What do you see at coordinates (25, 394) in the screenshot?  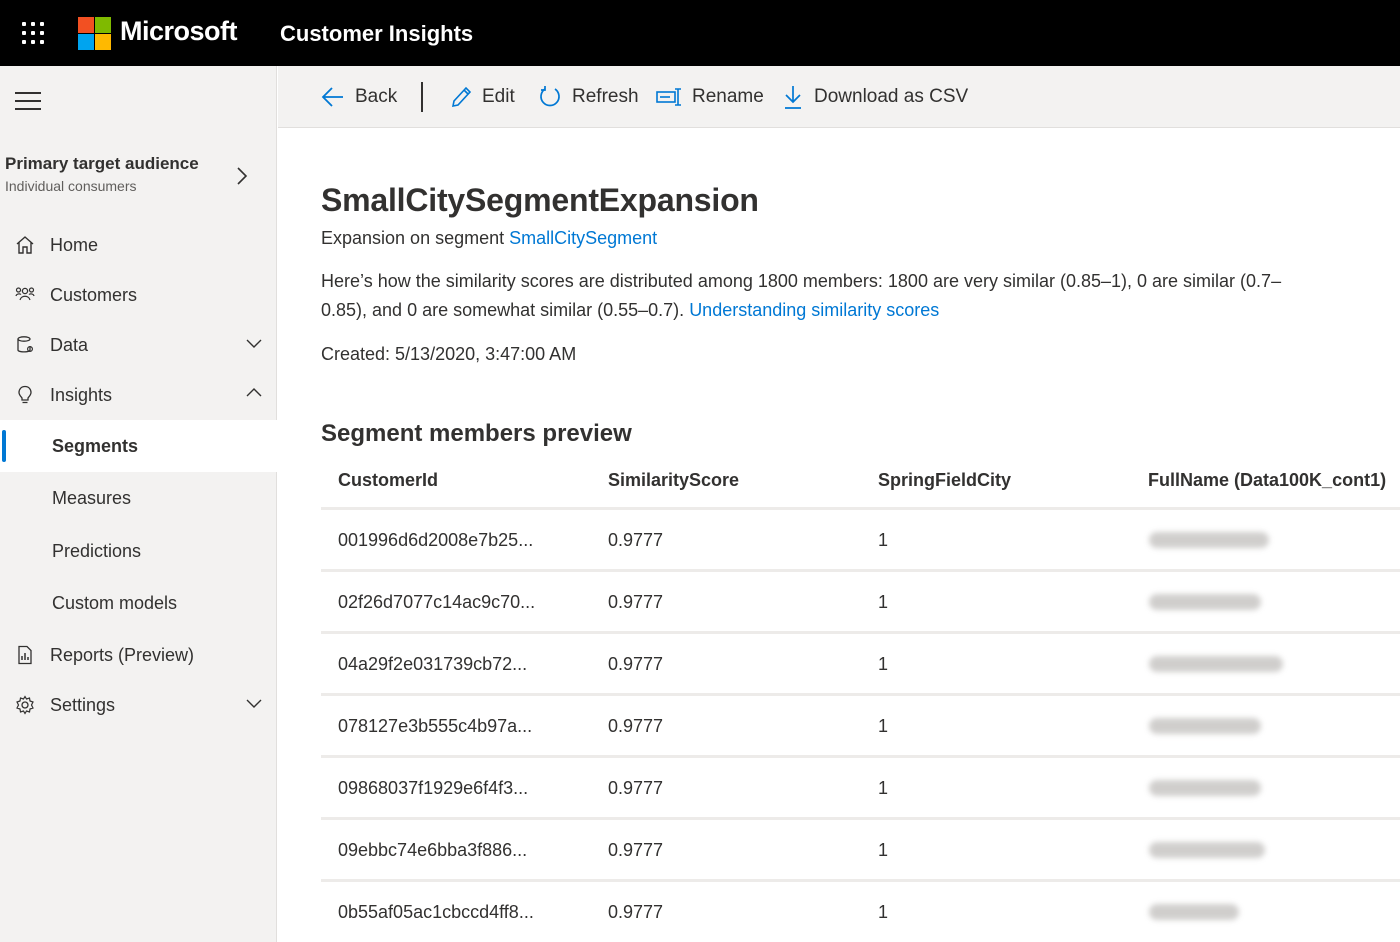 I see `lightbulb-icon` at bounding box center [25, 394].